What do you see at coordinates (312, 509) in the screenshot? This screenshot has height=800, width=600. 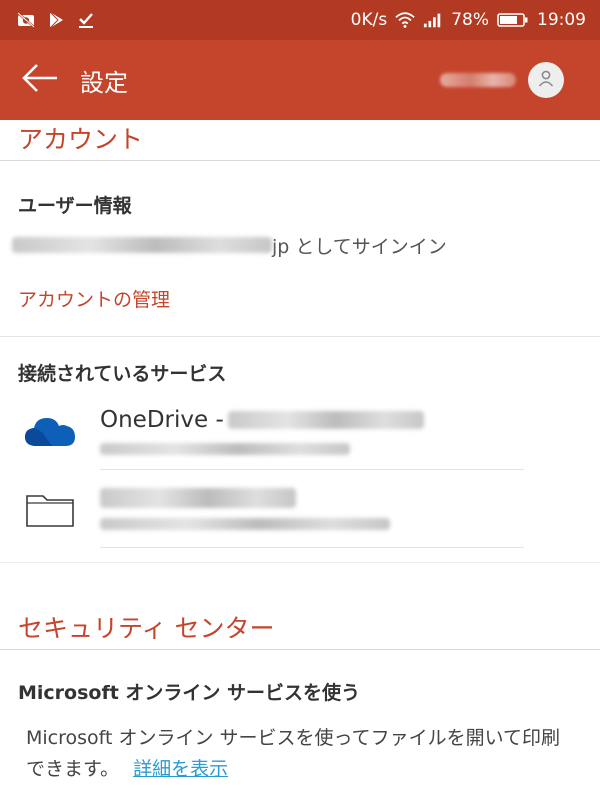 I see `service-site-details` at bounding box center [312, 509].